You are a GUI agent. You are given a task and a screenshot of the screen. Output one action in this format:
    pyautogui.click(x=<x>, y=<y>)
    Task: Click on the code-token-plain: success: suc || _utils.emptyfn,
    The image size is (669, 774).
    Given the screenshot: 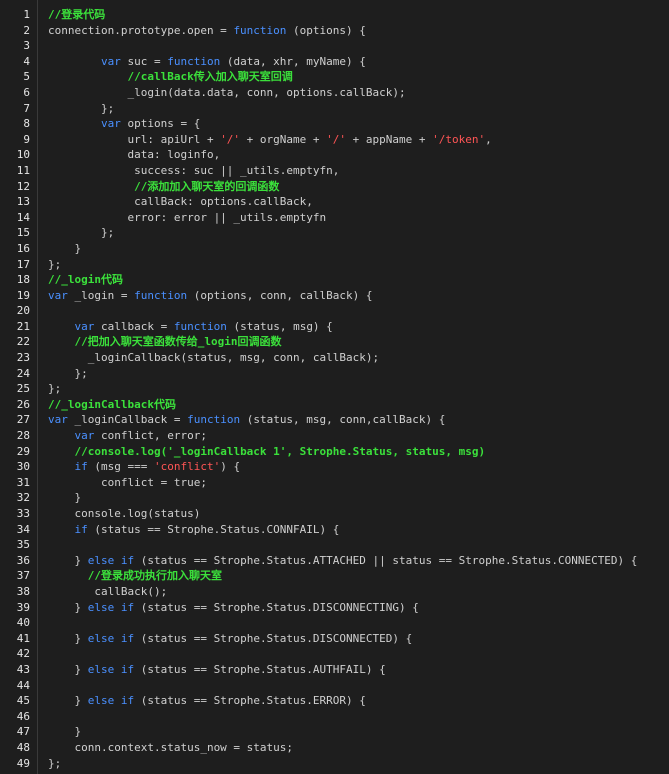 What is the action you would take?
    pyautogui.click(x=194, y=170)
    